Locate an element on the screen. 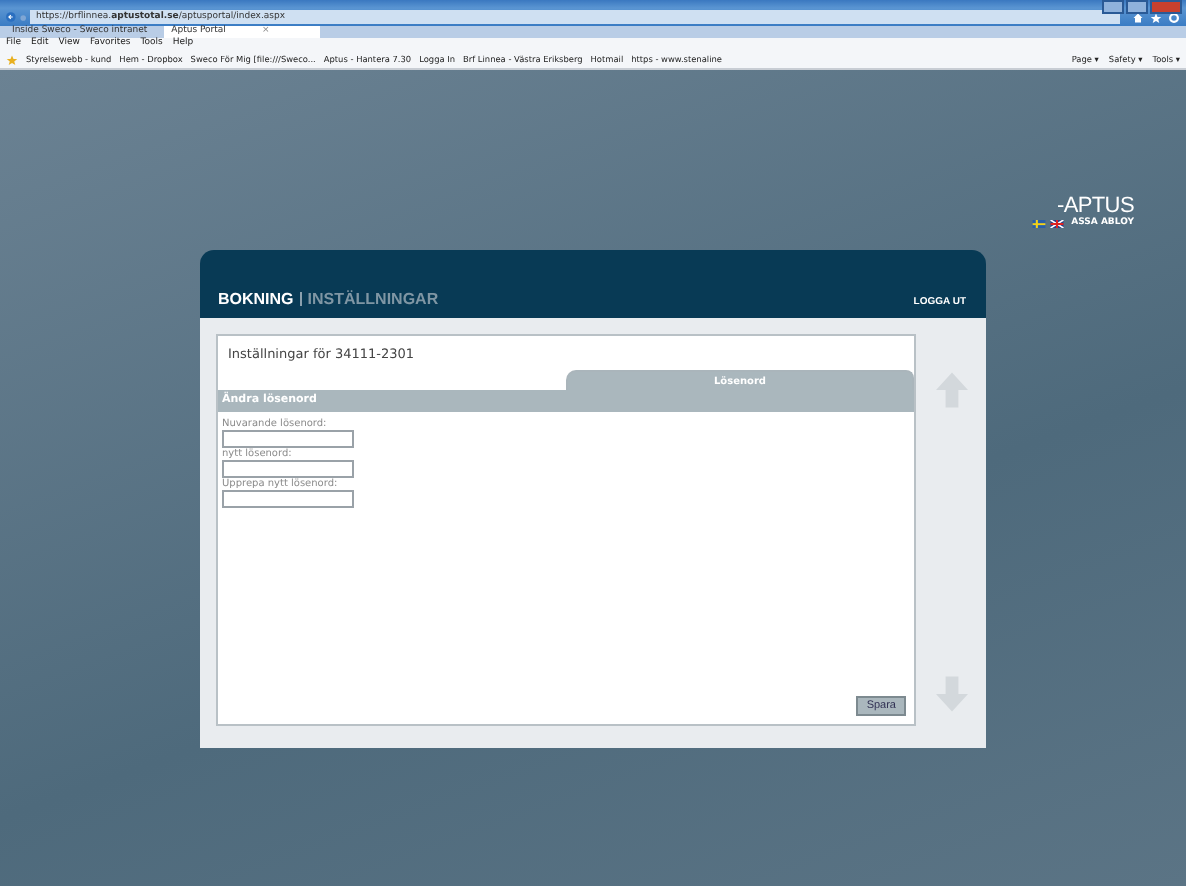 This screenshot has height=886, width=1186. favorites-star-icon is located at coordinates (12, 59).